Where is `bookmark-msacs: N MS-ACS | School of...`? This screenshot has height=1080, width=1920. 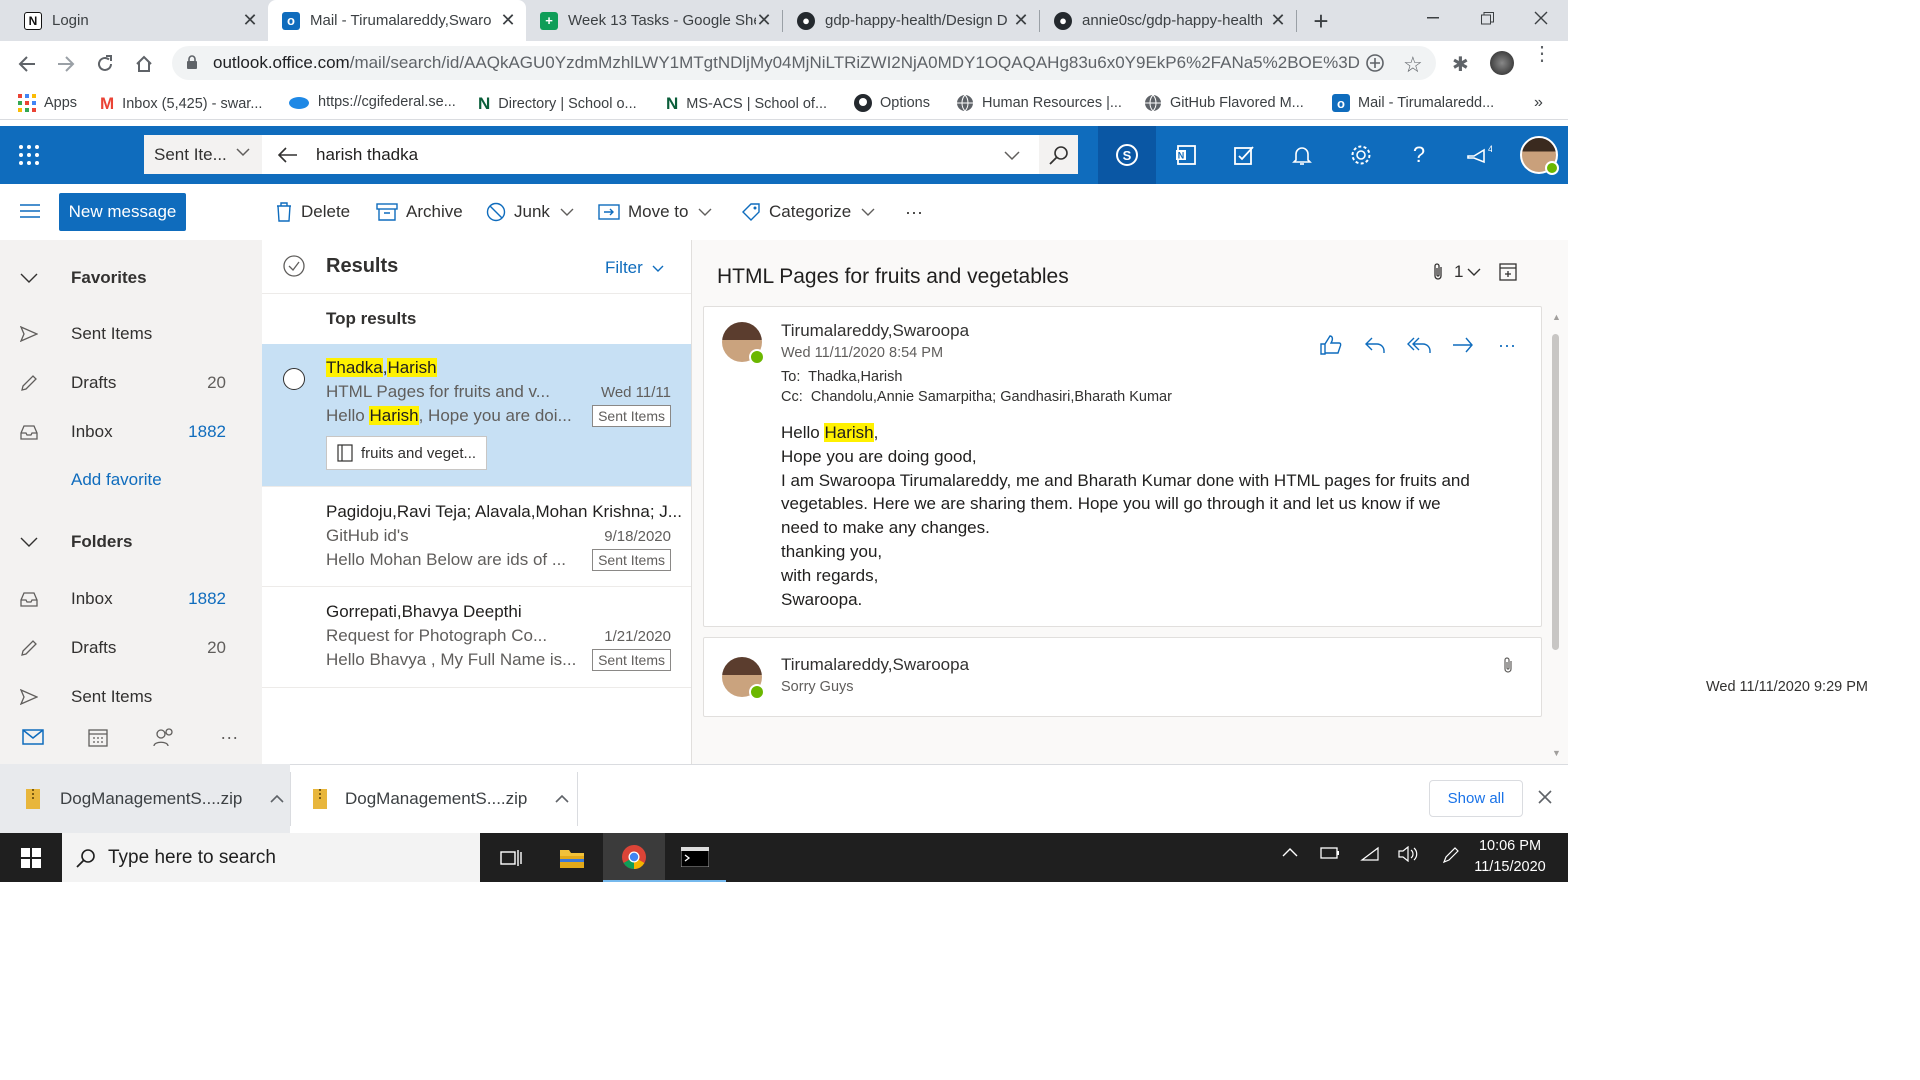 bookmark-msacs: N MS-ACS | School of... is located at coordinates (746, 104).